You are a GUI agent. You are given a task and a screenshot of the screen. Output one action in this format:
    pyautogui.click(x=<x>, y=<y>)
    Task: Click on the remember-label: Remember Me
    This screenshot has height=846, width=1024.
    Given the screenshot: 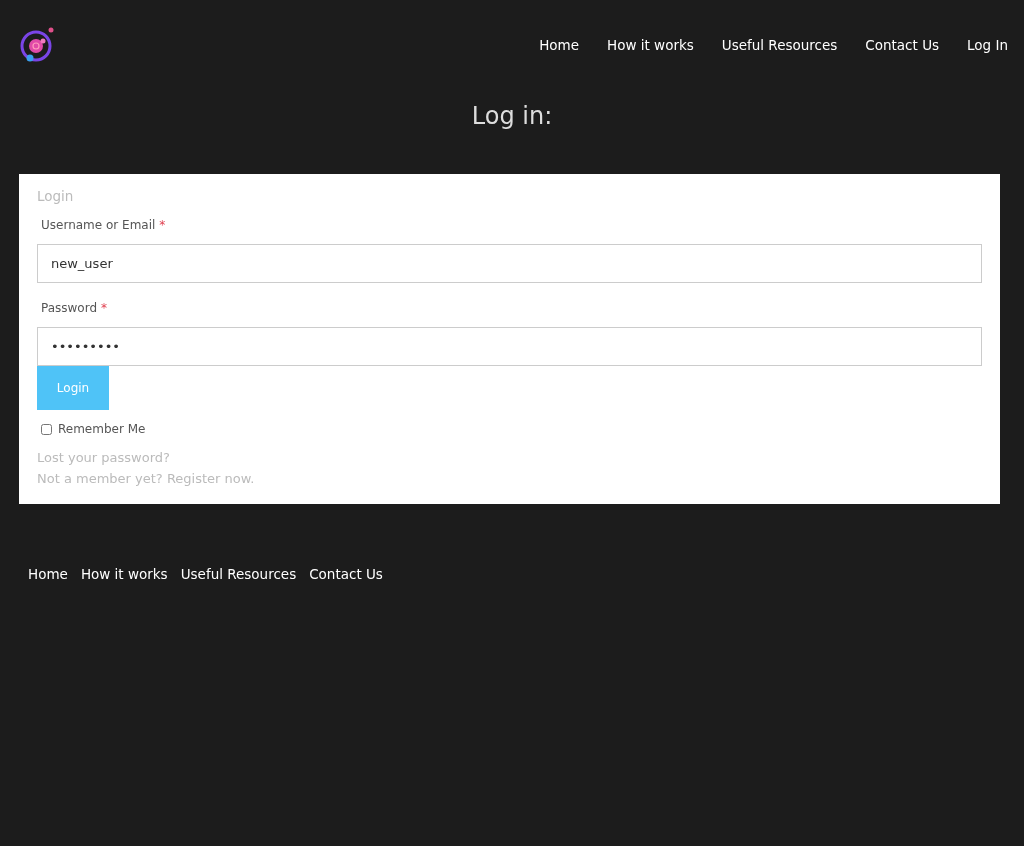 What is the action you would take?
    pyautogui.click(x=102, y=429)
    